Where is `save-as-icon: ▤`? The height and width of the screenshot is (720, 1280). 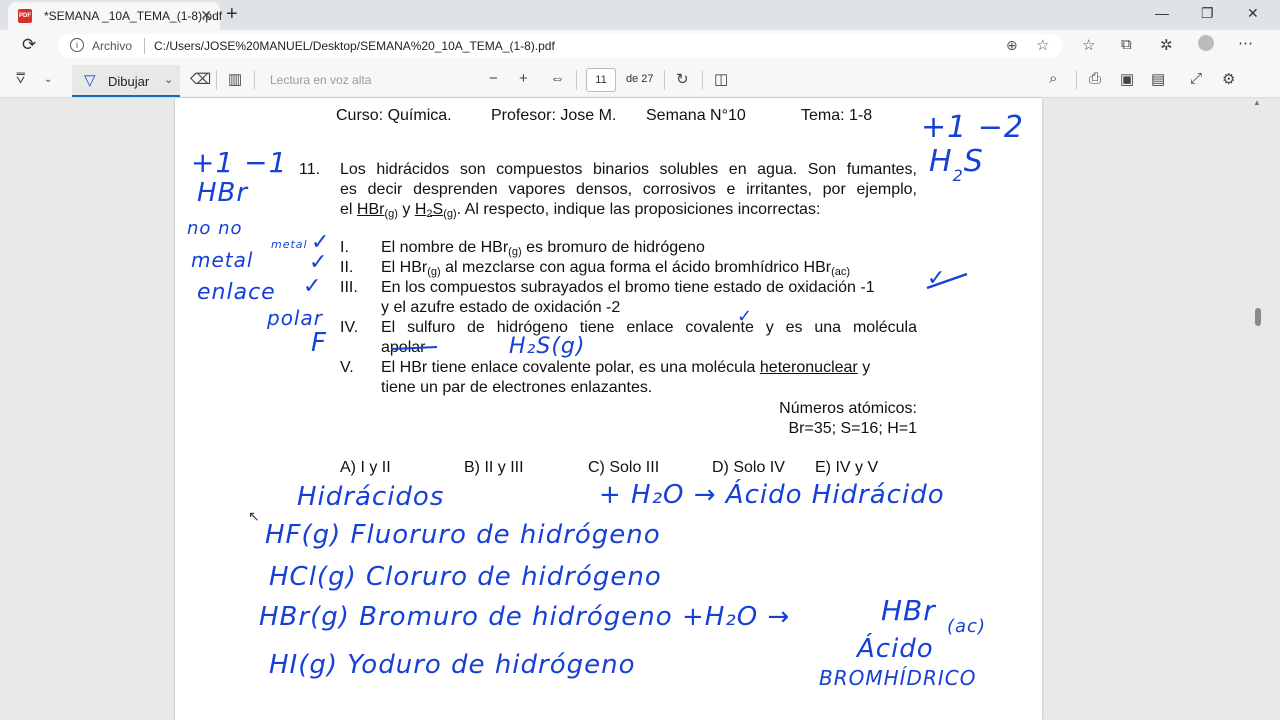 save-as-icon: ▤ is located at coordinates (1158, 79).